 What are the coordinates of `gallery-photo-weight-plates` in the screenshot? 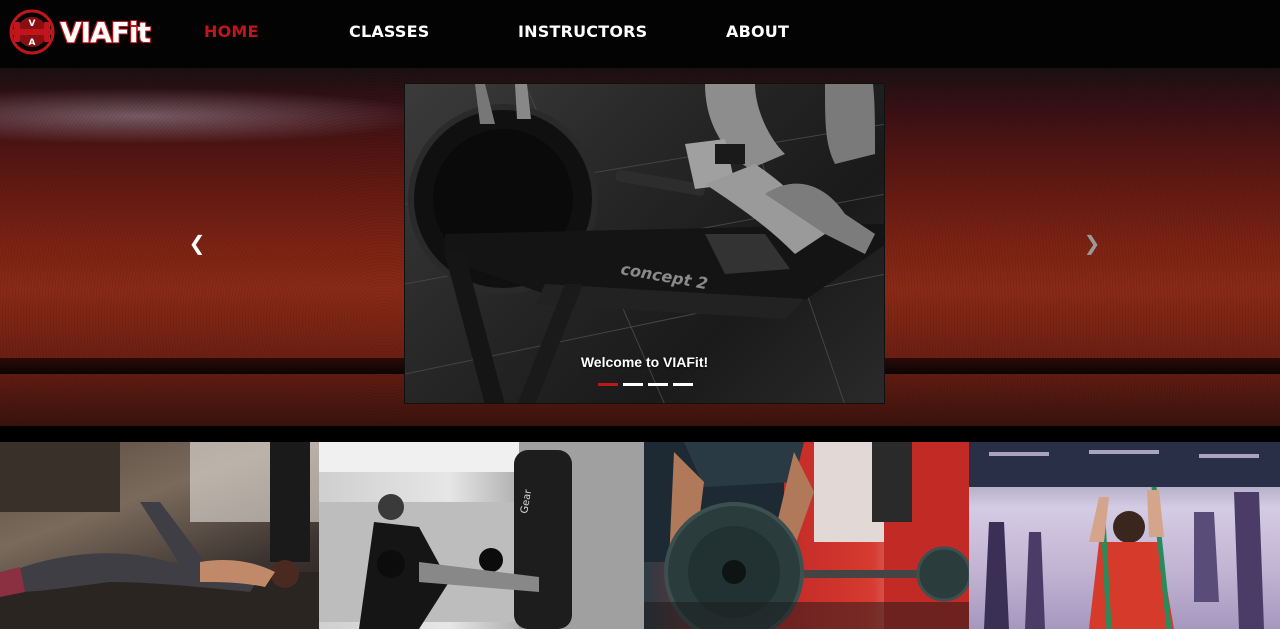 It's located at (806, 535).